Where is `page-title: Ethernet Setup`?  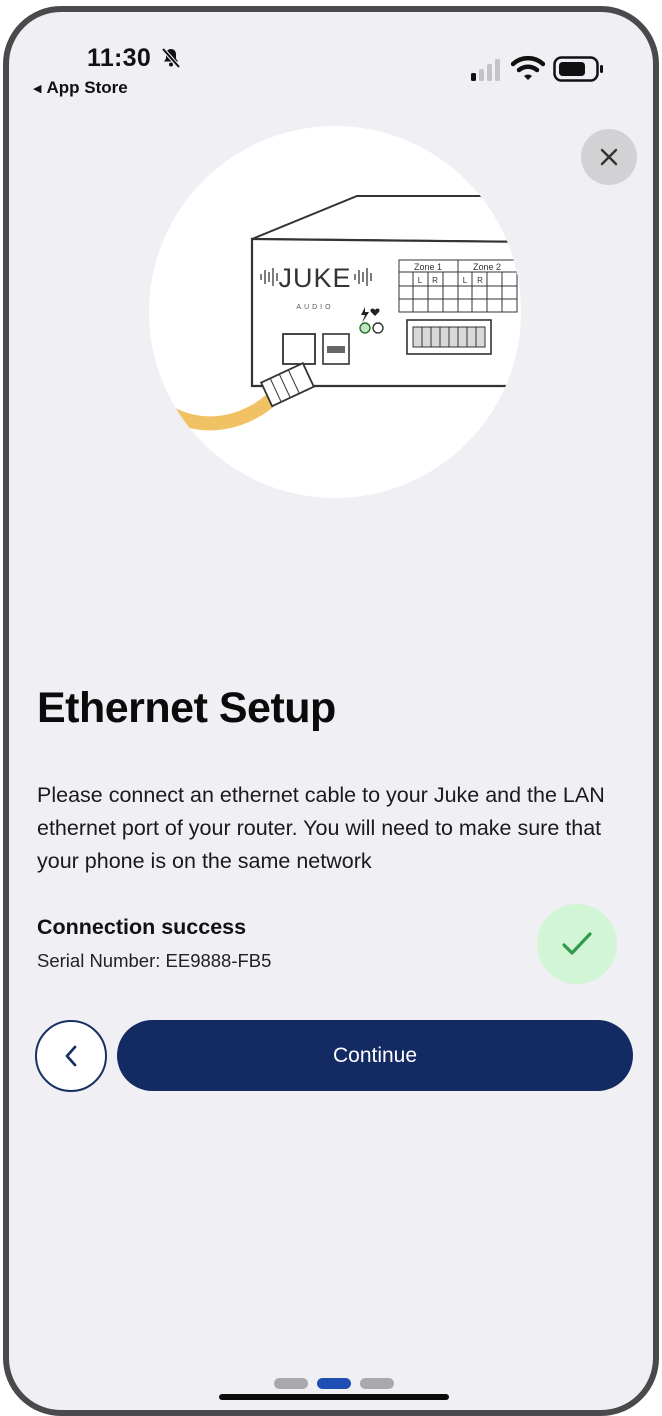
page-title: Ethernet Setup is located at coordinates (186, 708).